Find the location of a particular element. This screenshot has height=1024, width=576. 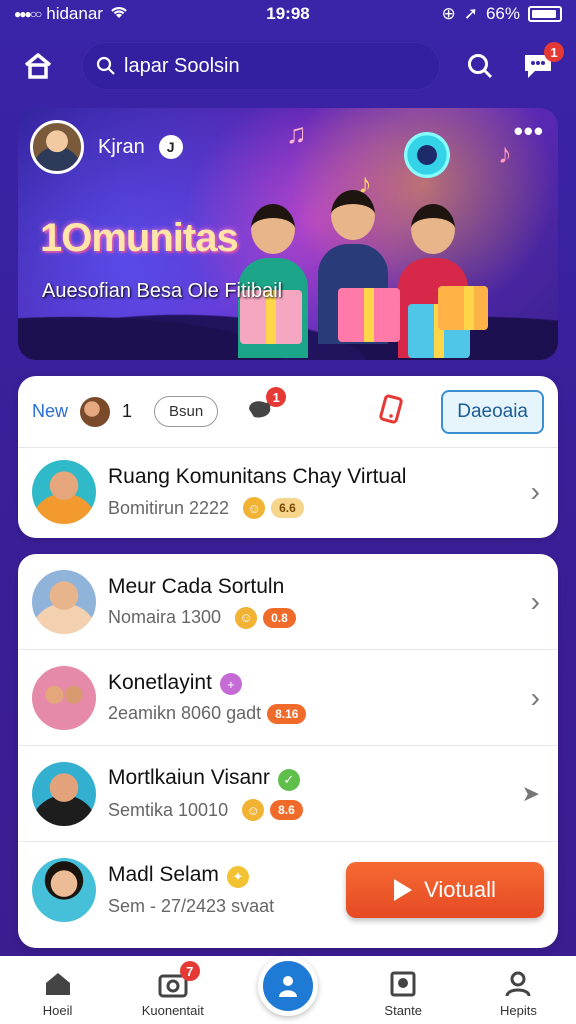

center-action-button is located at coordinates (288, 986).